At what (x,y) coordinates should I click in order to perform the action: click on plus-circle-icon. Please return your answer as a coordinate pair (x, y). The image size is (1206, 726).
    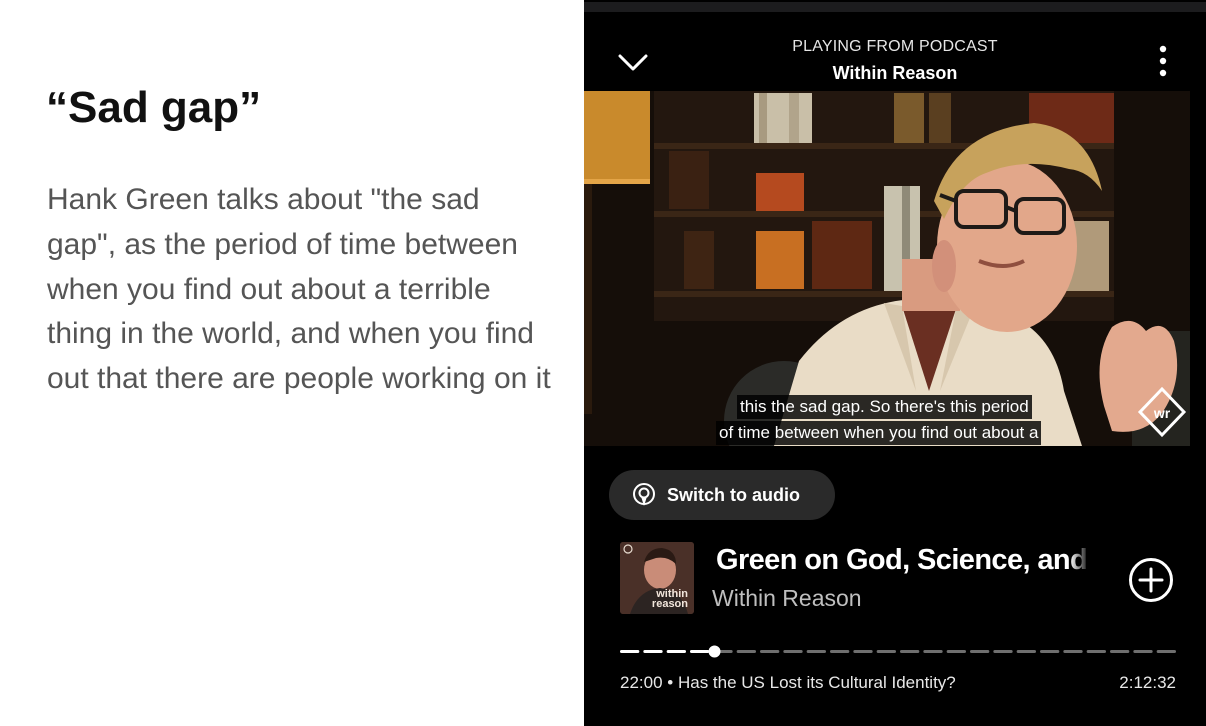
    Looking at the image, I should click on (1151, 580).